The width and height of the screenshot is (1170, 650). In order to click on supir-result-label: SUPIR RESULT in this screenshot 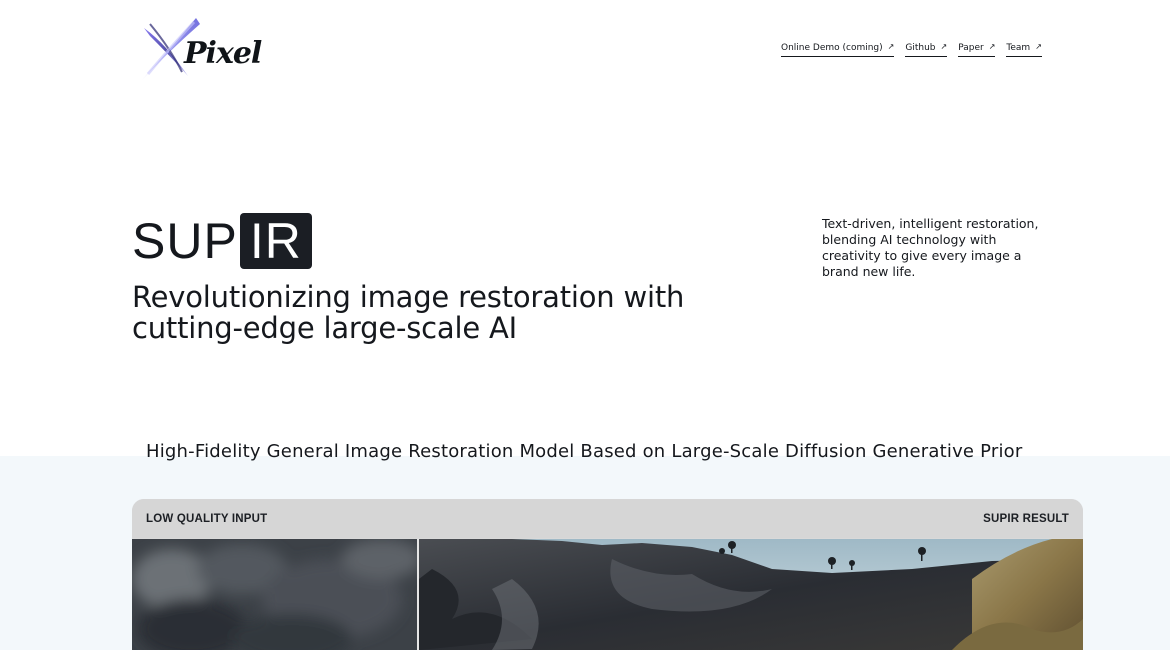, I will do `click(1026, 518)`.